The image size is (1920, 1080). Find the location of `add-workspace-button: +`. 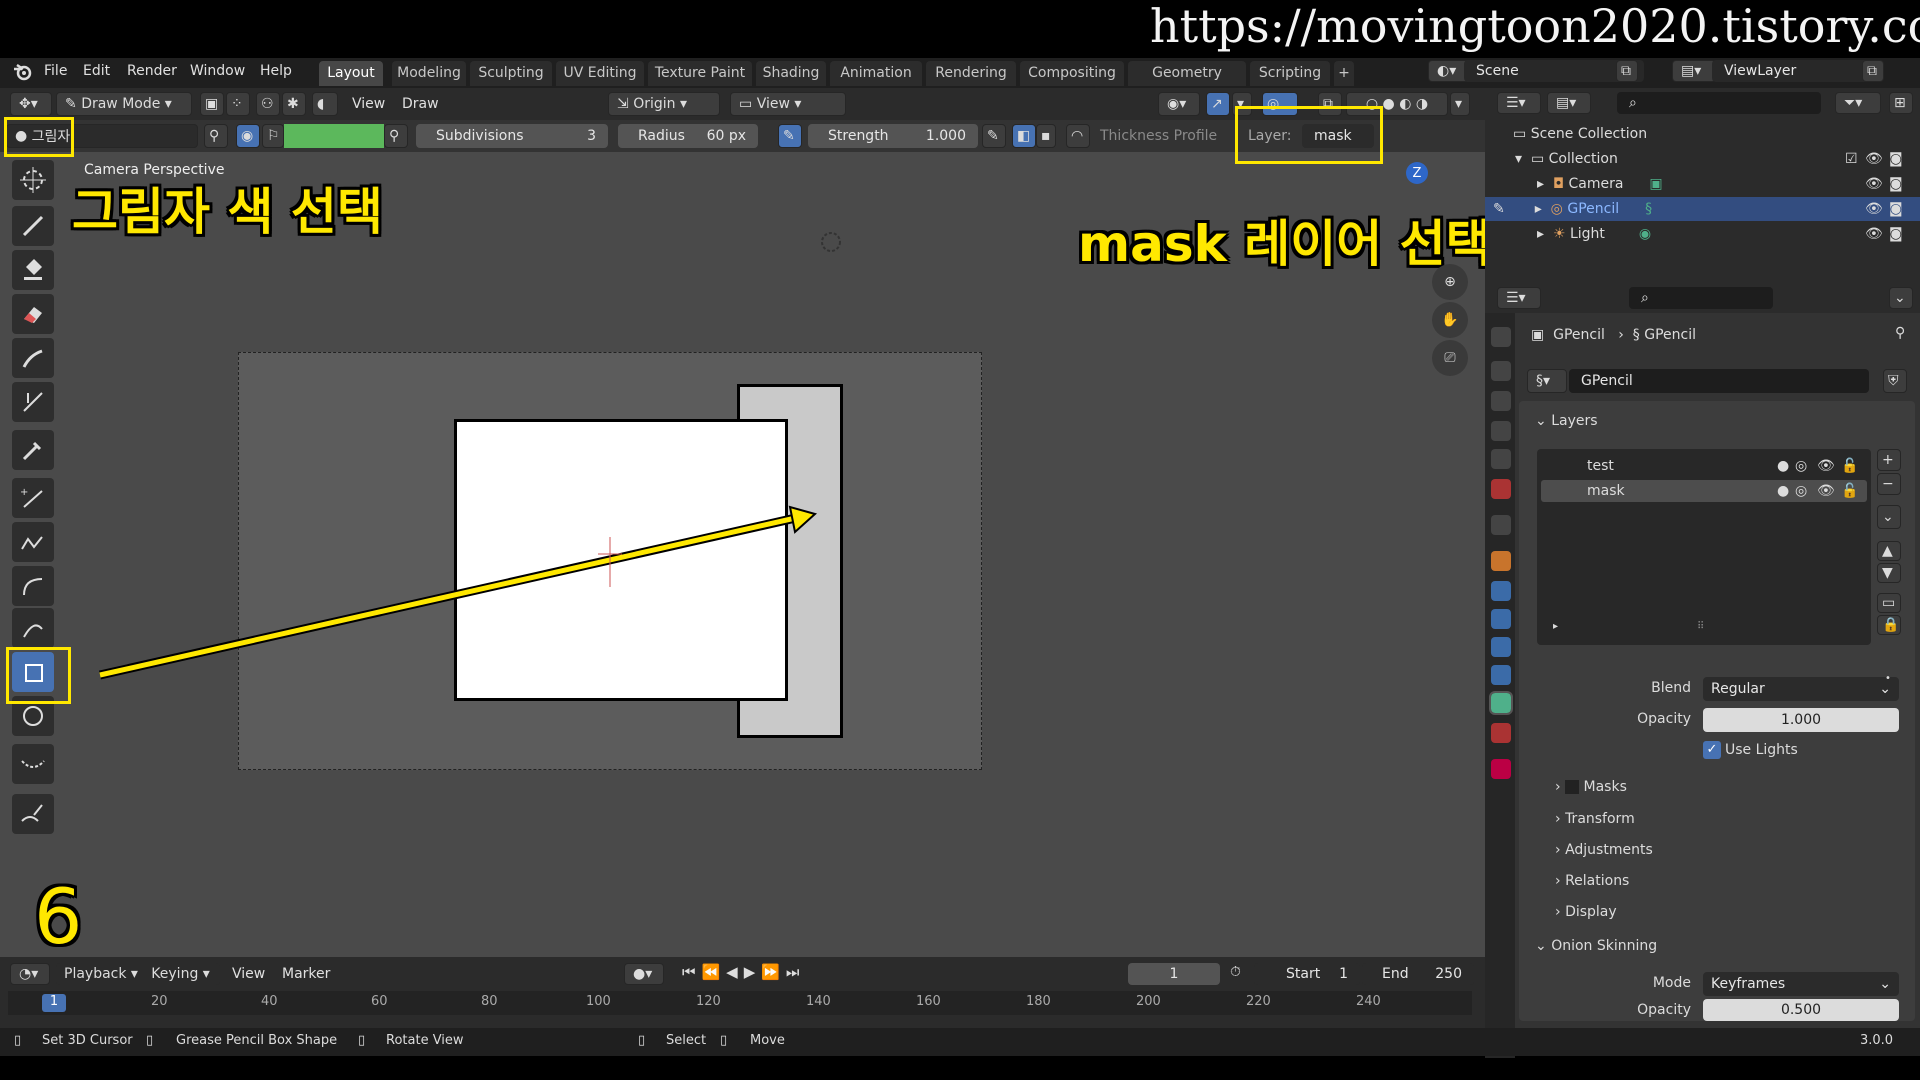

add-workspace-button: + is located at coordinates (1344, 73).